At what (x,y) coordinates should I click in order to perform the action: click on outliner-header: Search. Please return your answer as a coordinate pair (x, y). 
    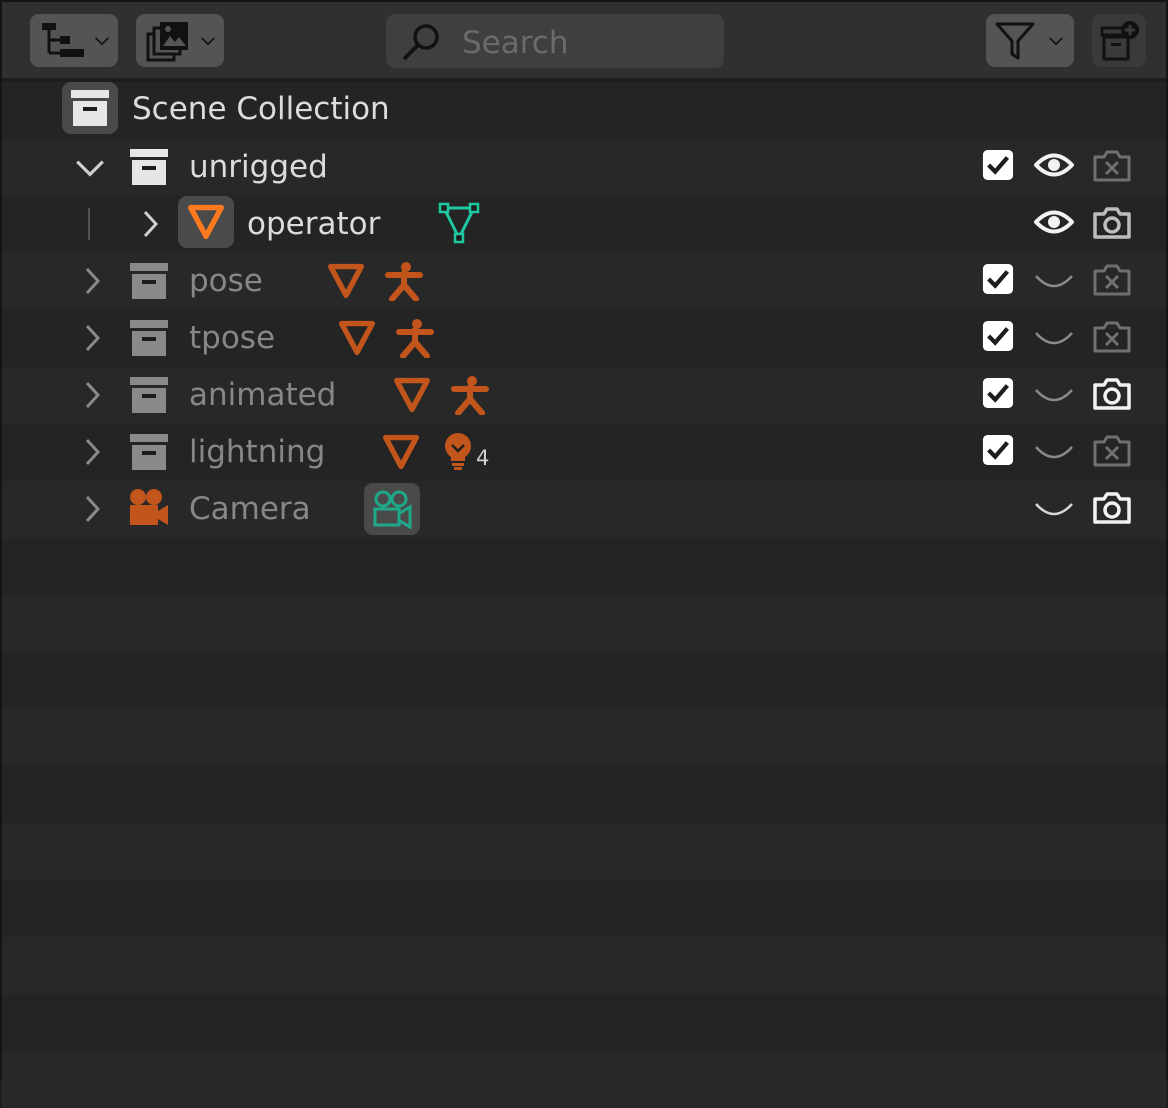
    Looking at the image, I should click on (584, 40).